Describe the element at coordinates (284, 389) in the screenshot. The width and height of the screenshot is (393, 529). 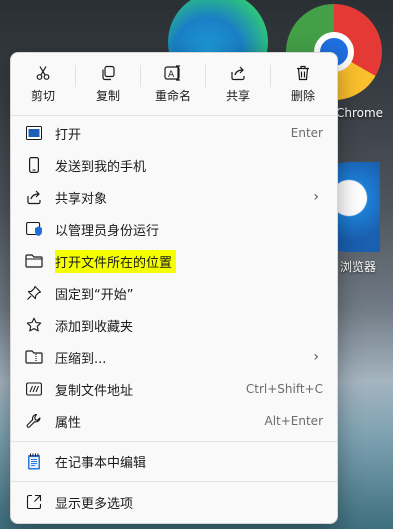
I see `shortcut-text: Ctrl+Shift+C` at that location.